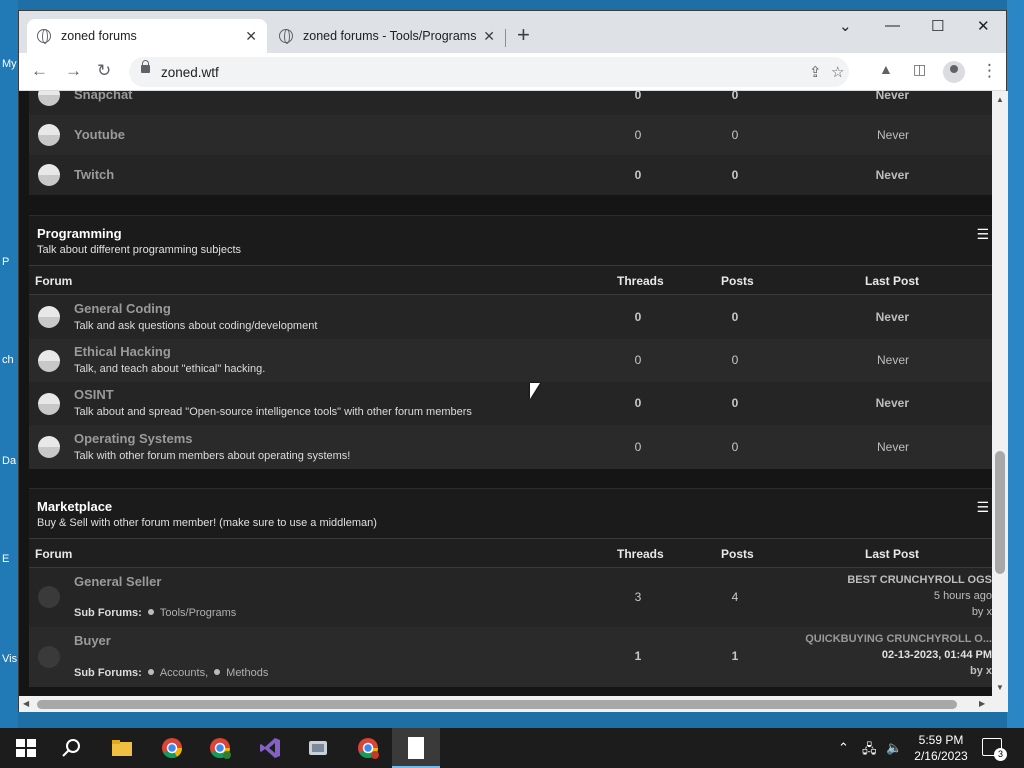 The height and width of the screenshot is (768, 1024). What do you see at coordinates (8, 360) in the screenshot?
I see `desktop-icon-label: ch` at bounding box center [8, 360].